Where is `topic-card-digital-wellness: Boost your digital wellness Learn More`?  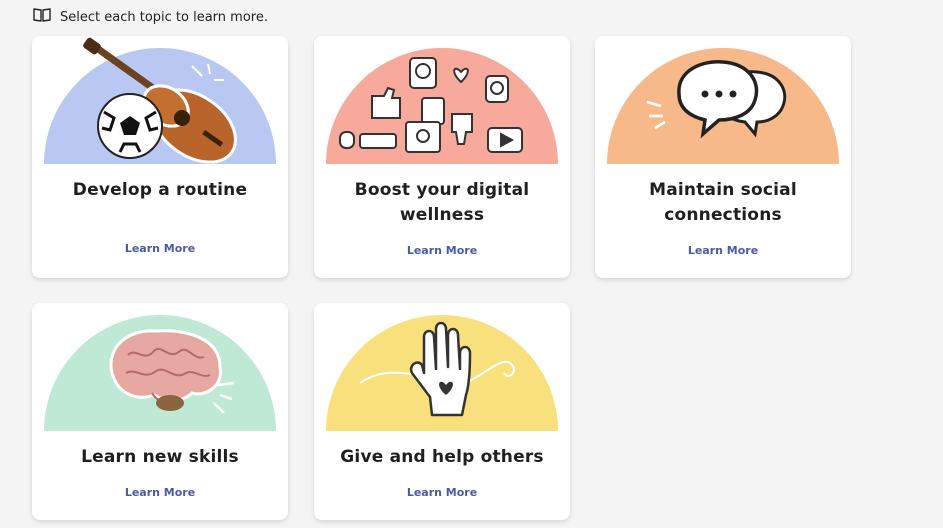 topic-card-digital-wellness: Boost your digital wellness Learn More is located at coordinates (442, 157).